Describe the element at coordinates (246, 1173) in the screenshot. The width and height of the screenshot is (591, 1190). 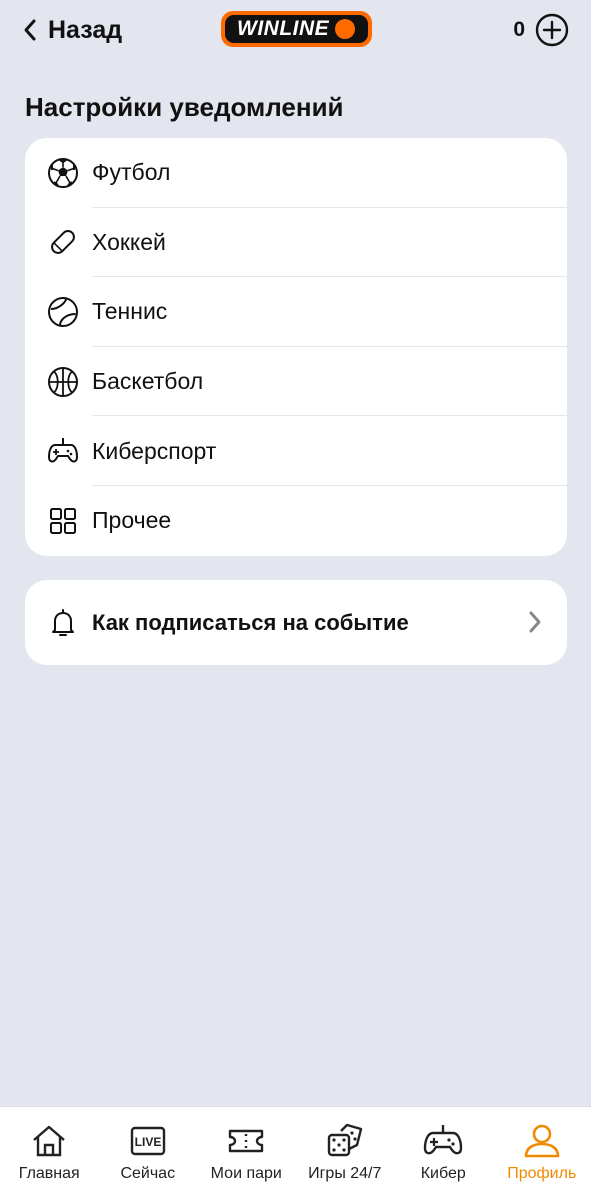
I see `tab-label: Мои пари` at that location.